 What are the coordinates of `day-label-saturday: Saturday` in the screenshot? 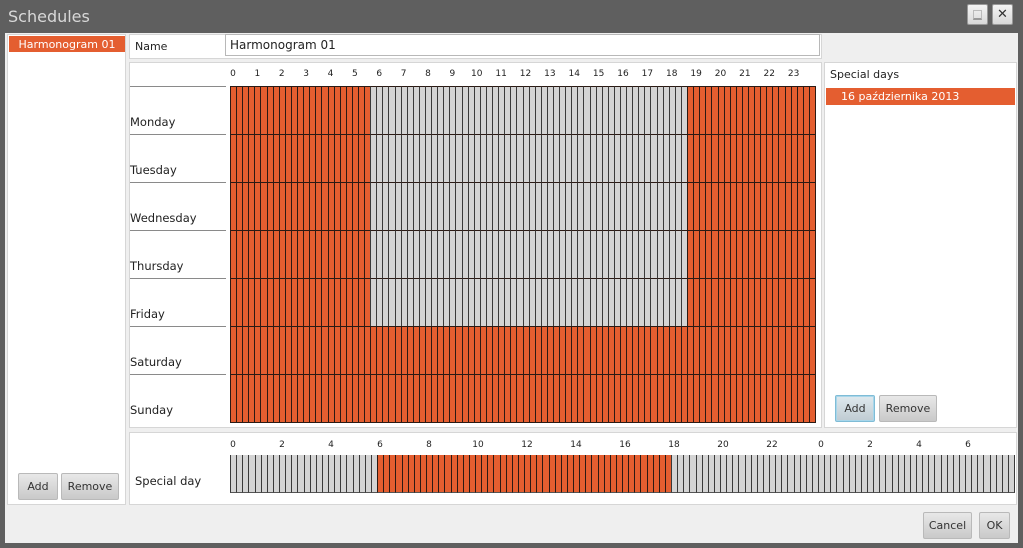 It's located at (156, 362).